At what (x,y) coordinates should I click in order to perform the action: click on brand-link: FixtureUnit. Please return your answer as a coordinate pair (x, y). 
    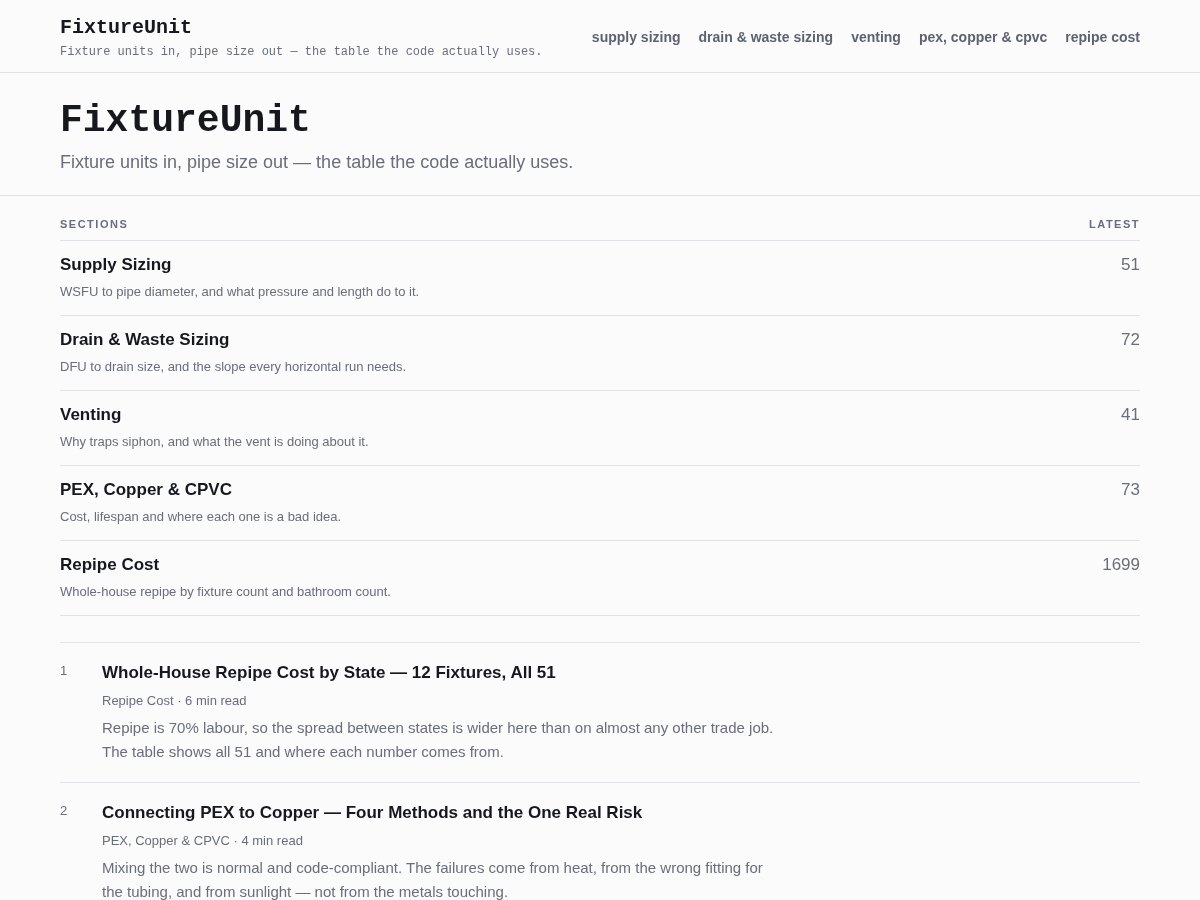
    Looking at the image, I should click on (301, 27).